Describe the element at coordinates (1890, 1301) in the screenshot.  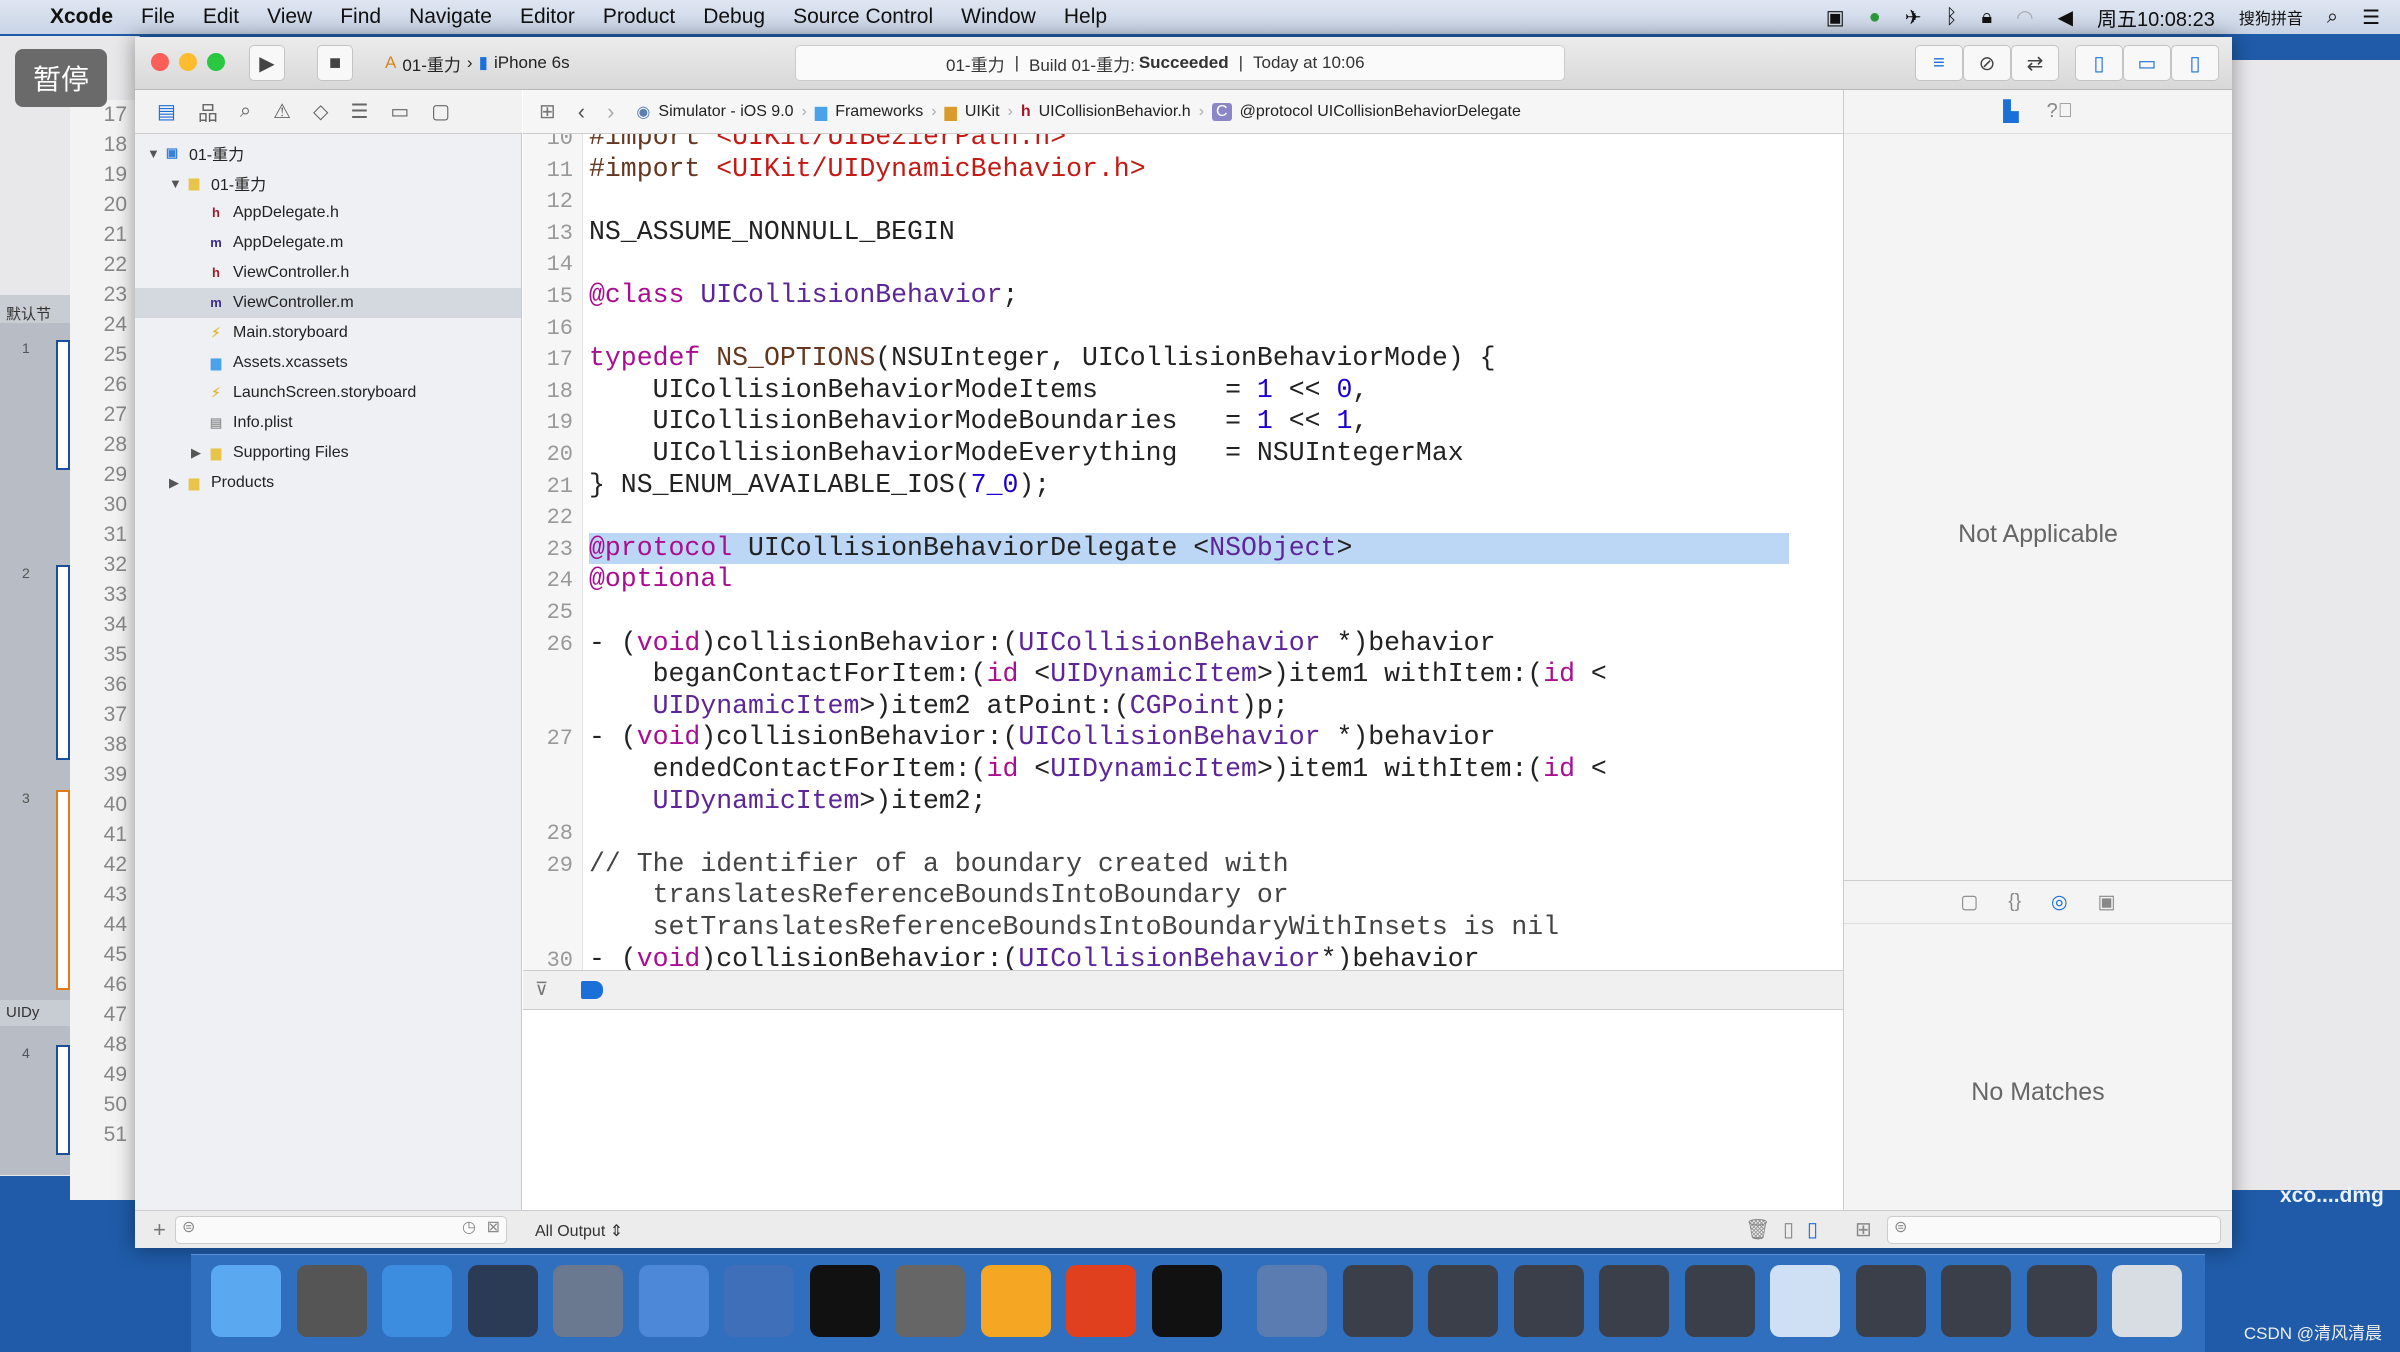
I see `screenshot-6-icon` at that location.